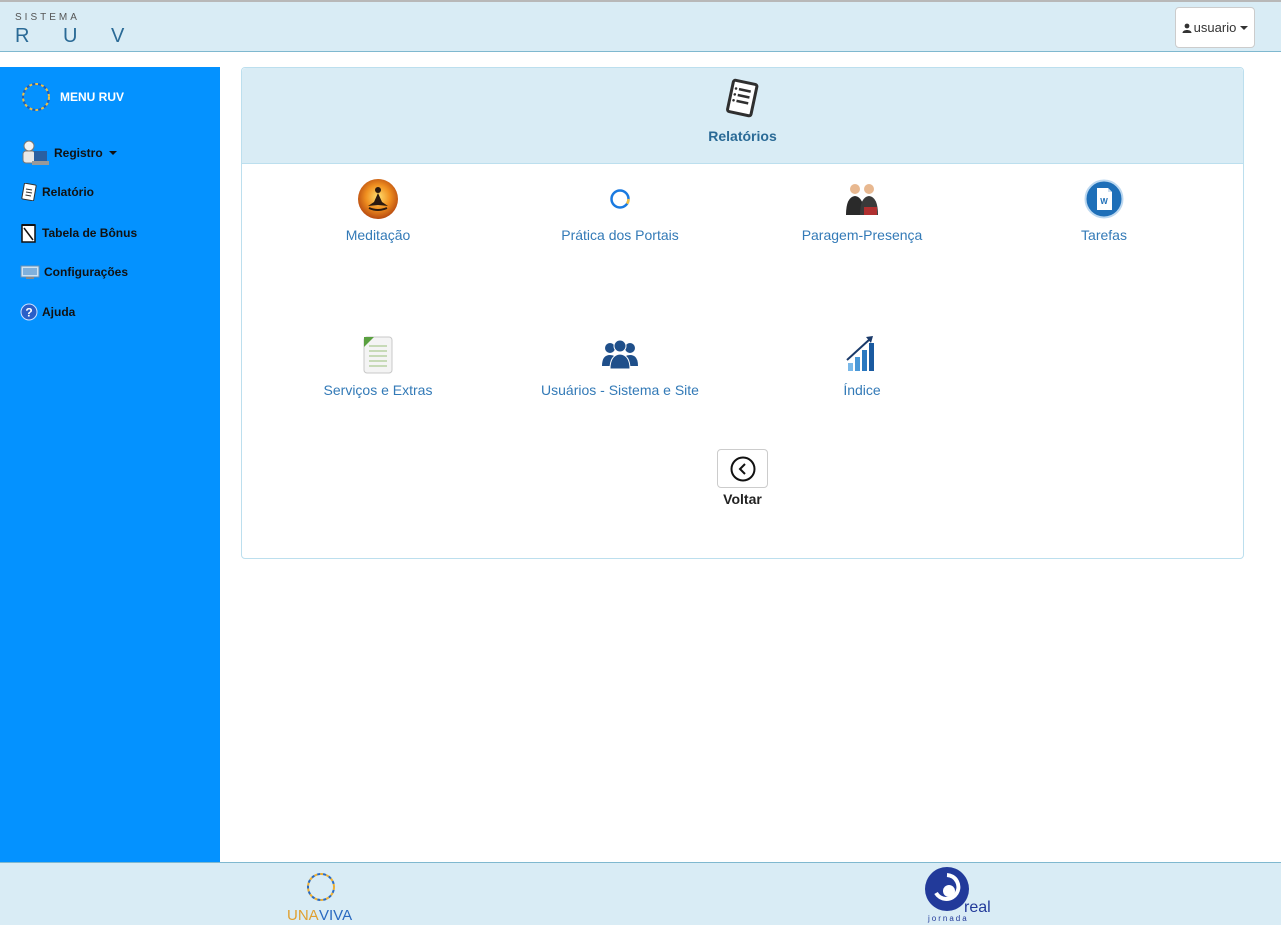  I want to click on sidebar-menu-header: MENU RUV, so click(72, 97).